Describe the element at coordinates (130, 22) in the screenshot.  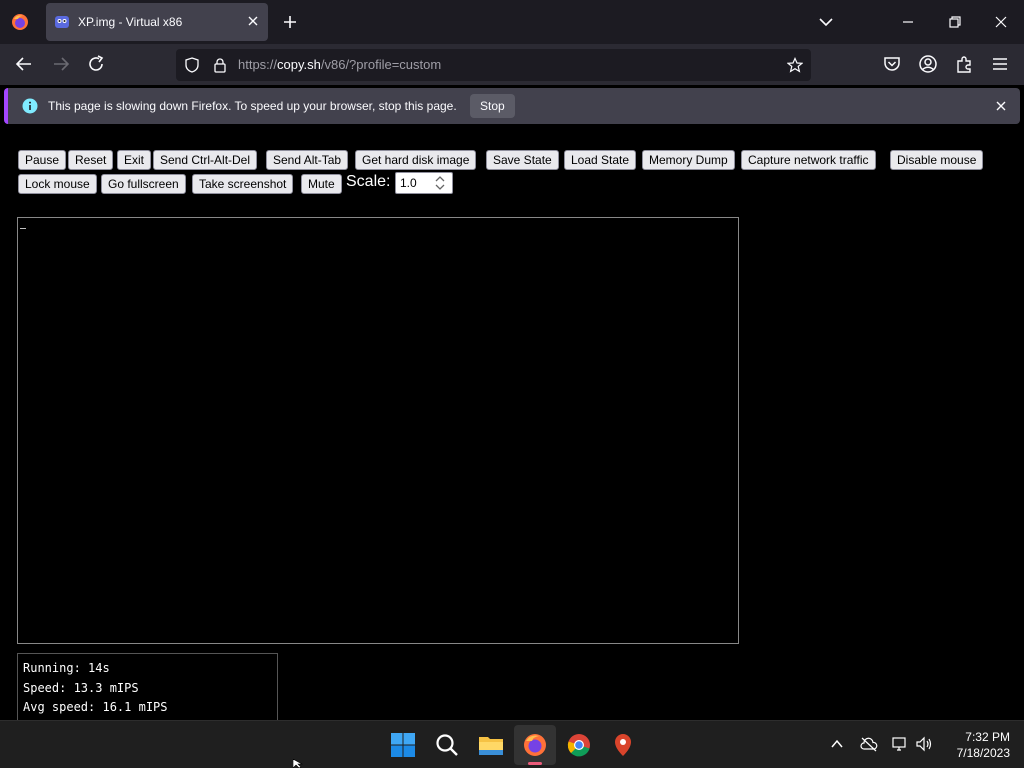
I see `tab-title: XP.img - Virtual x86` at that location.